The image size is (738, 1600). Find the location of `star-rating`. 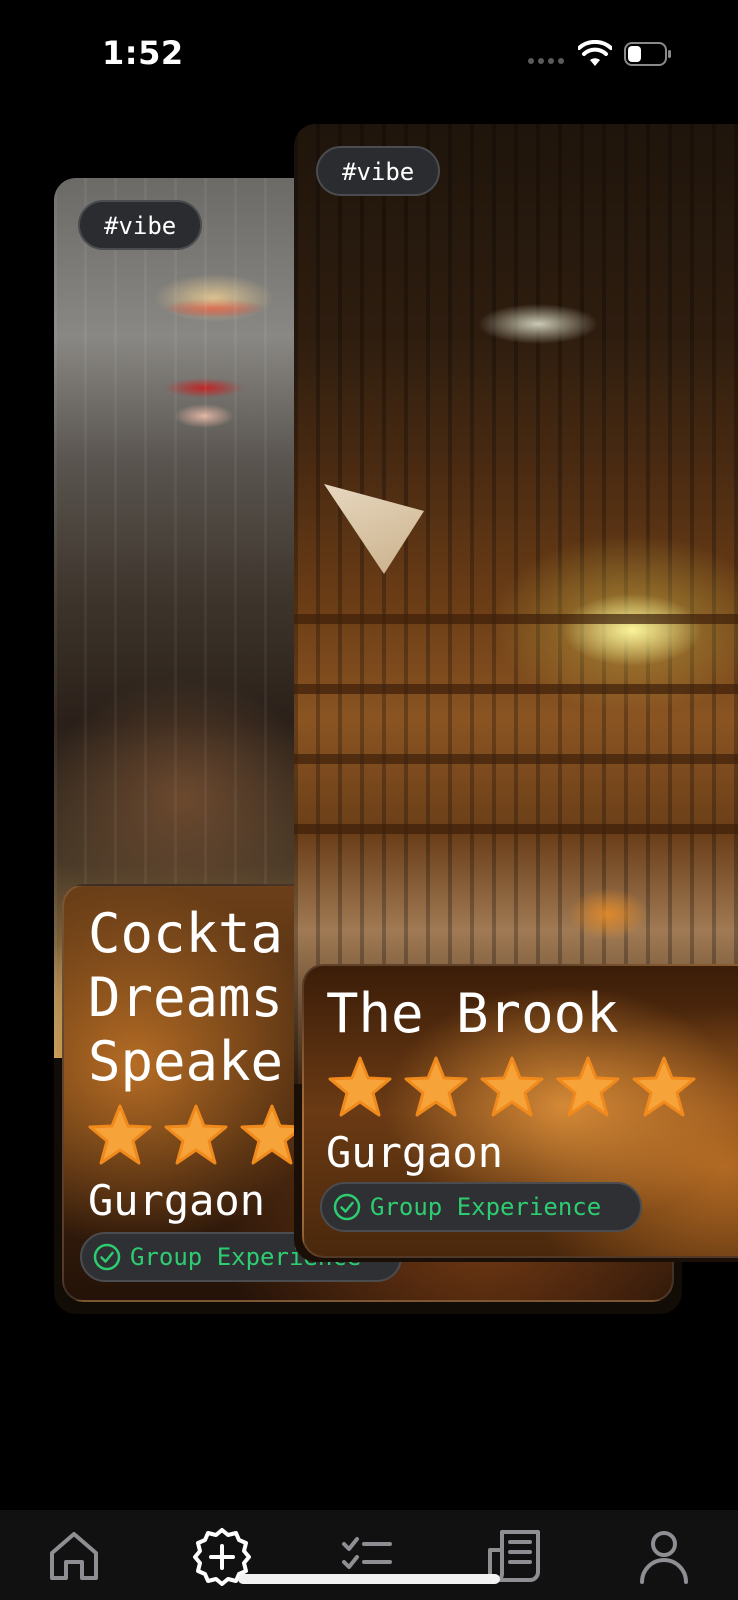

star-rating is located at coordinates (512, 1086).